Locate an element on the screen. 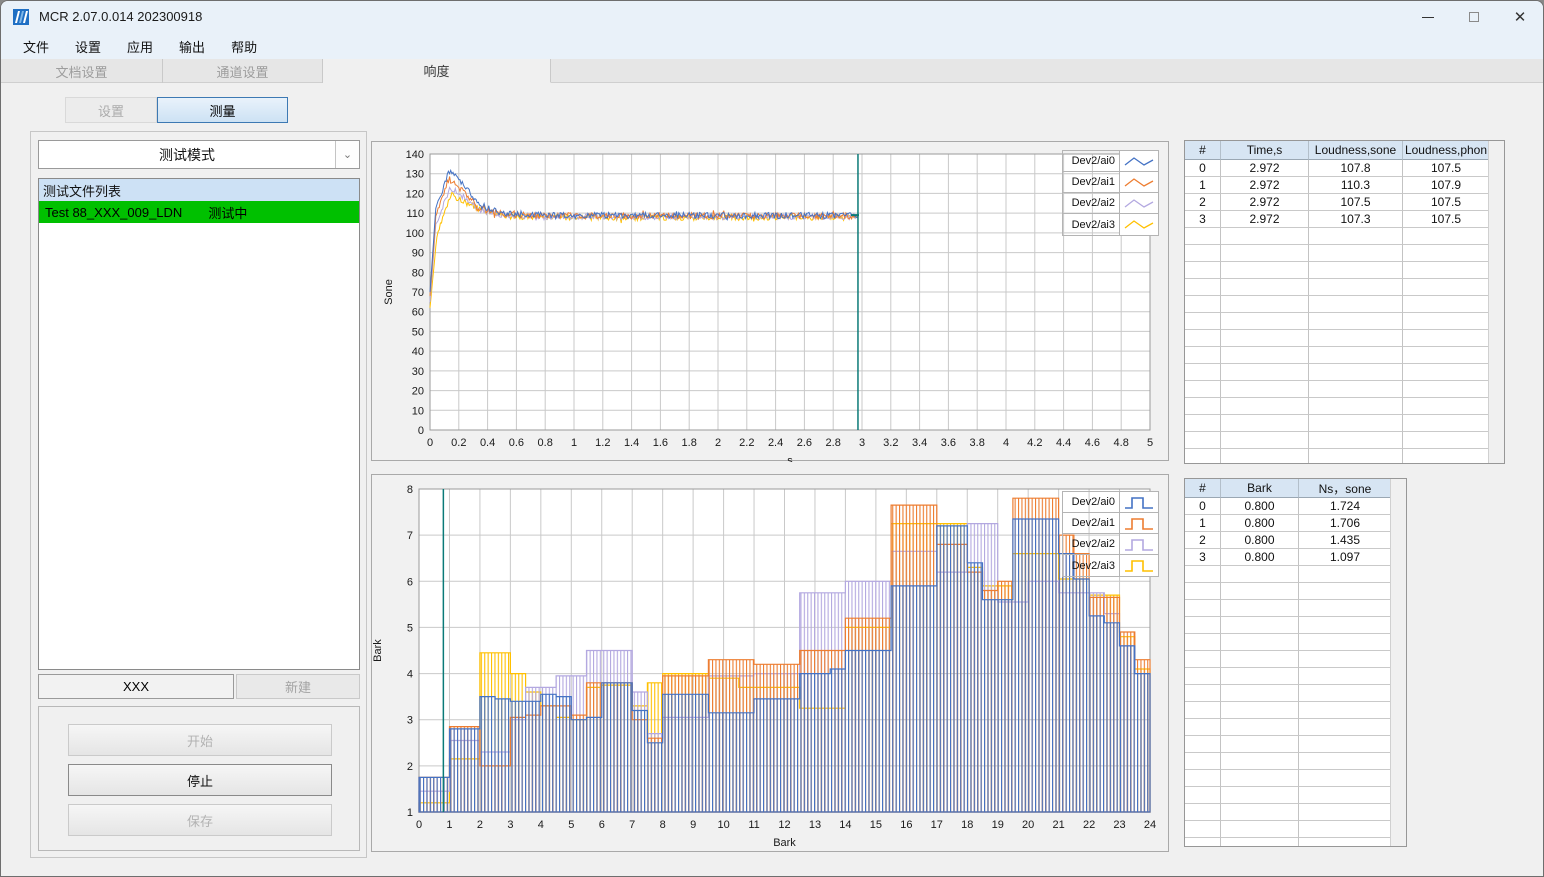 The image size is (1544, 877). svg-text: 1.6 is located at coordinates (660, 443).